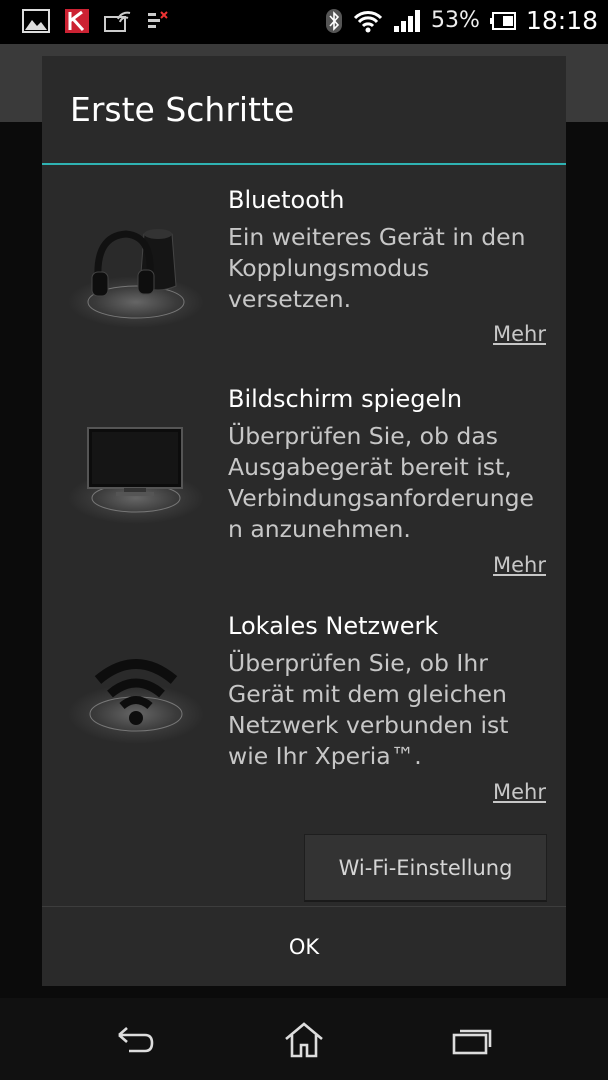 The image size is (608, 1080). I want to click on ok-button: OK, so click(304, 946).